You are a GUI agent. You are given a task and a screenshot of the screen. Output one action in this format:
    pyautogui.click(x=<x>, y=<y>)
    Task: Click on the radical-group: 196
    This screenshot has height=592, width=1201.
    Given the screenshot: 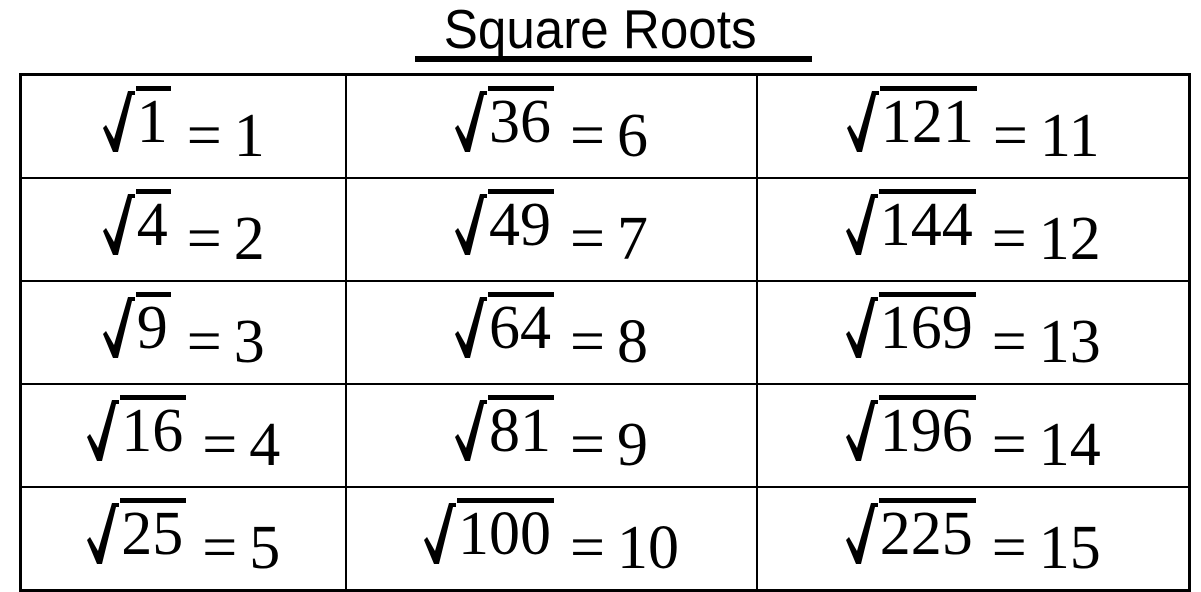 What is the action you would take?
    pyautogui.click(x=910, y=430)
    